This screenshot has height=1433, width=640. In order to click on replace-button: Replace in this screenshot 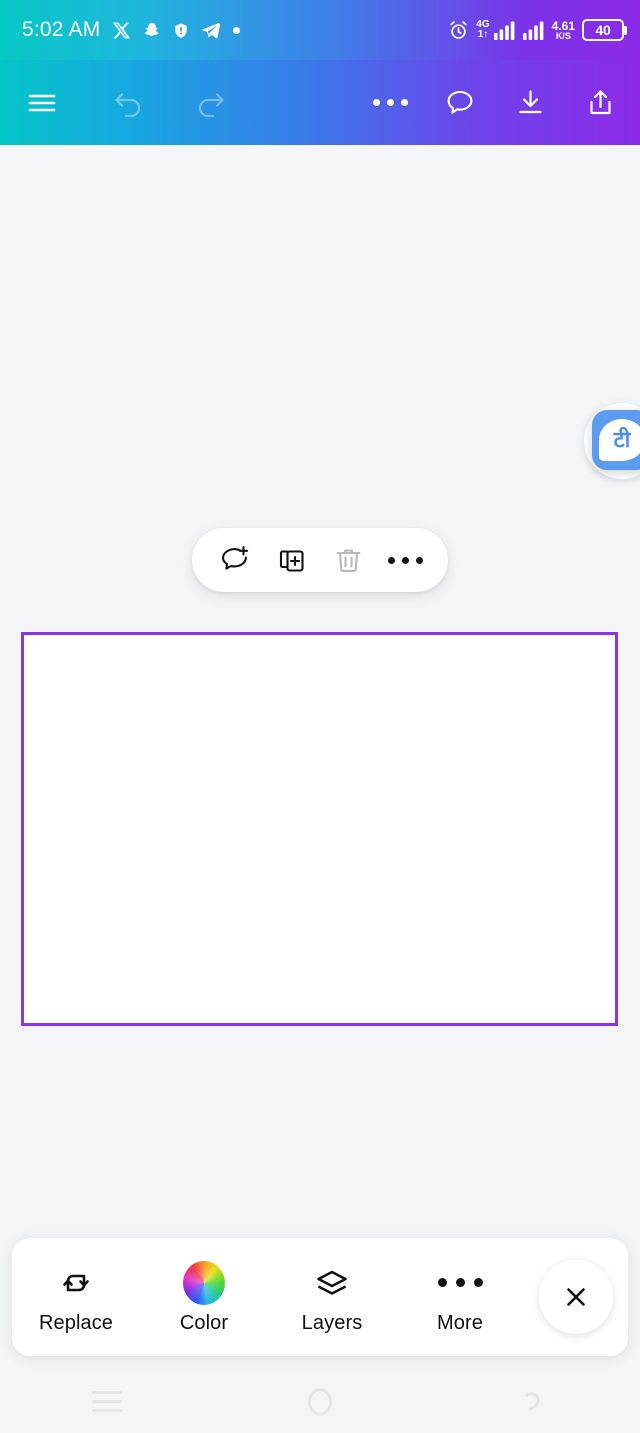, I will do `click(76, 1297)`.